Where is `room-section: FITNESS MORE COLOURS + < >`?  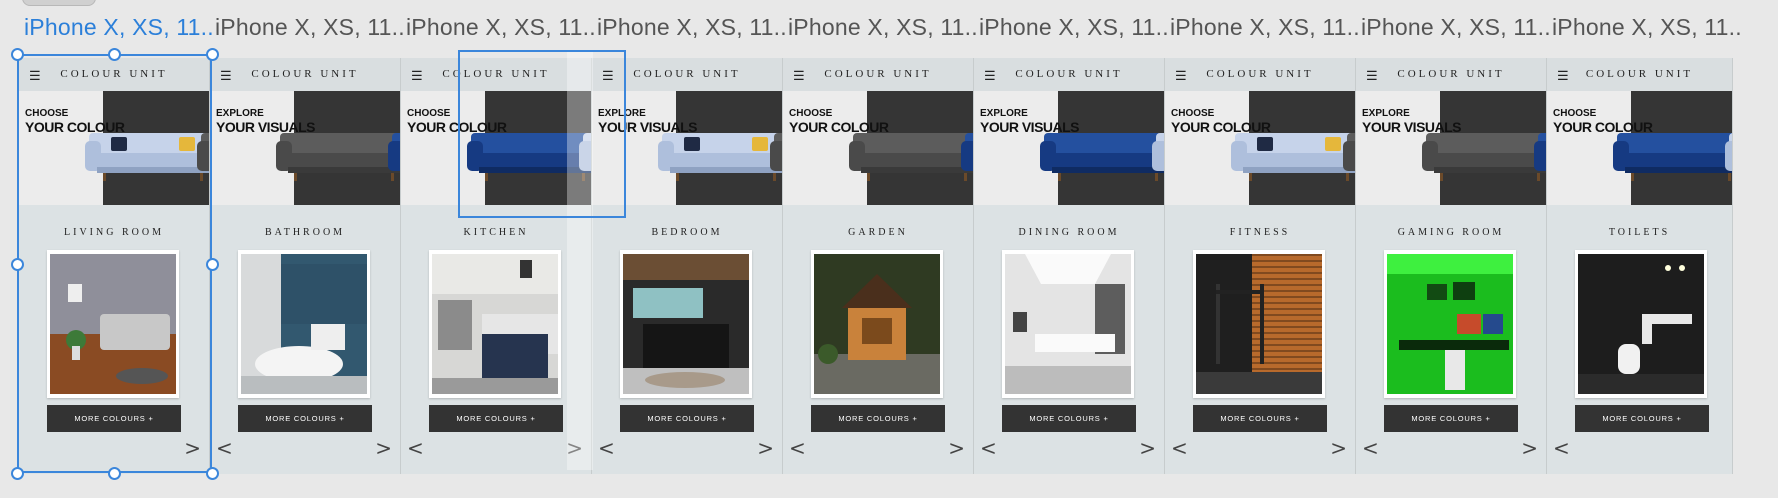
room-section: FITNESS MORE COLOURS + < > is located at coordinates (1260, 339).